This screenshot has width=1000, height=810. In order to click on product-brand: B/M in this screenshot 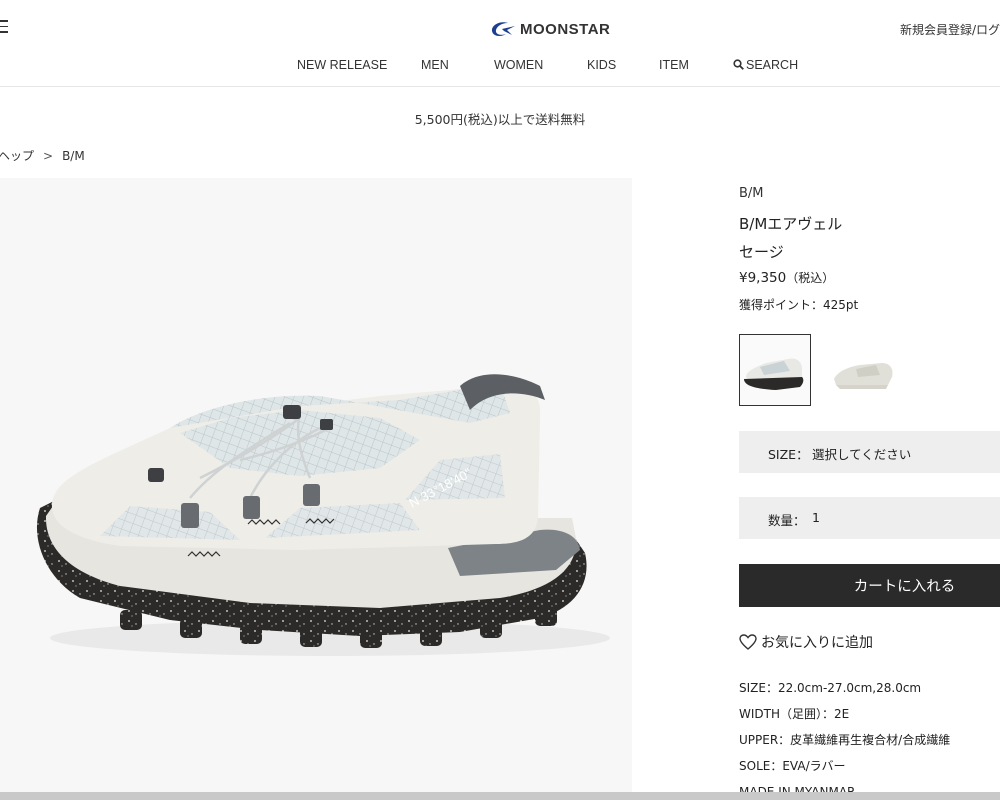, I will do `click(751, 193)`.